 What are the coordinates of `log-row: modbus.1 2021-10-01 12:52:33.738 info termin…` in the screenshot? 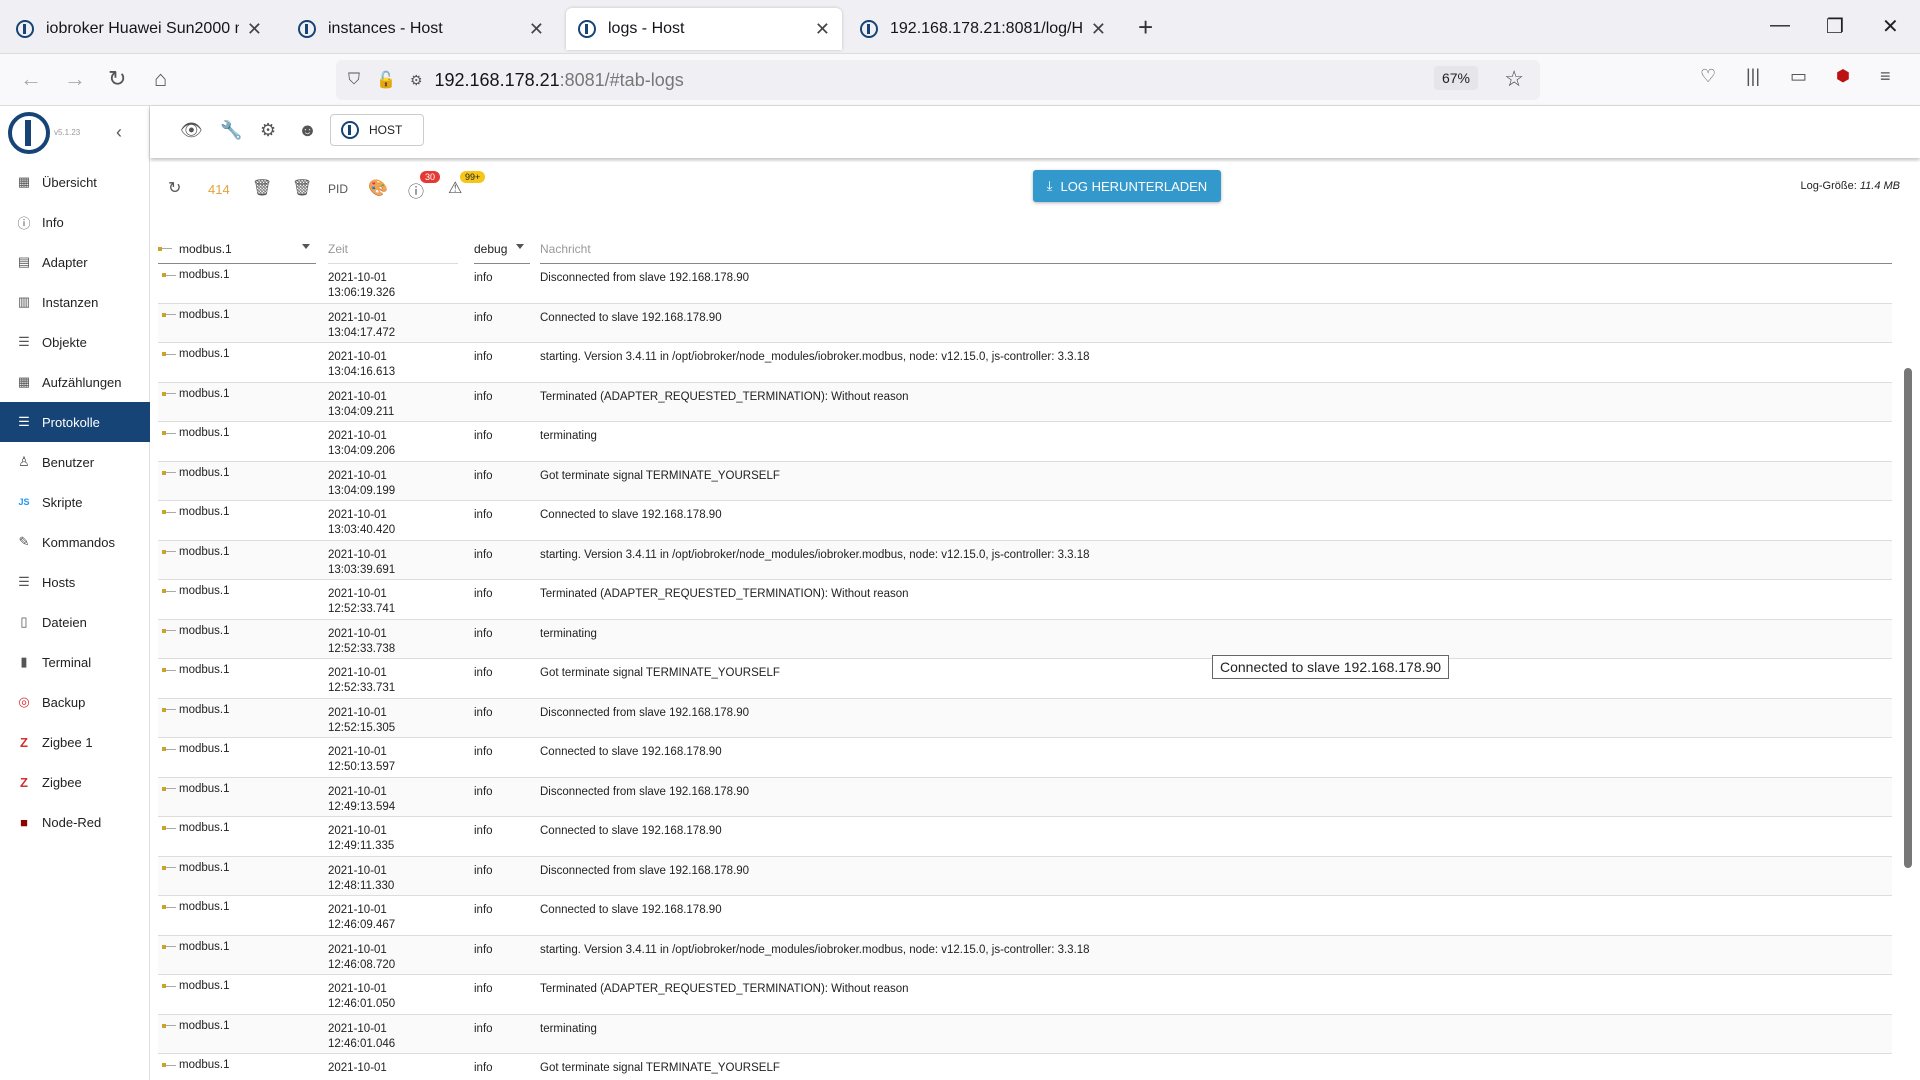 It's located at (1025, 639).